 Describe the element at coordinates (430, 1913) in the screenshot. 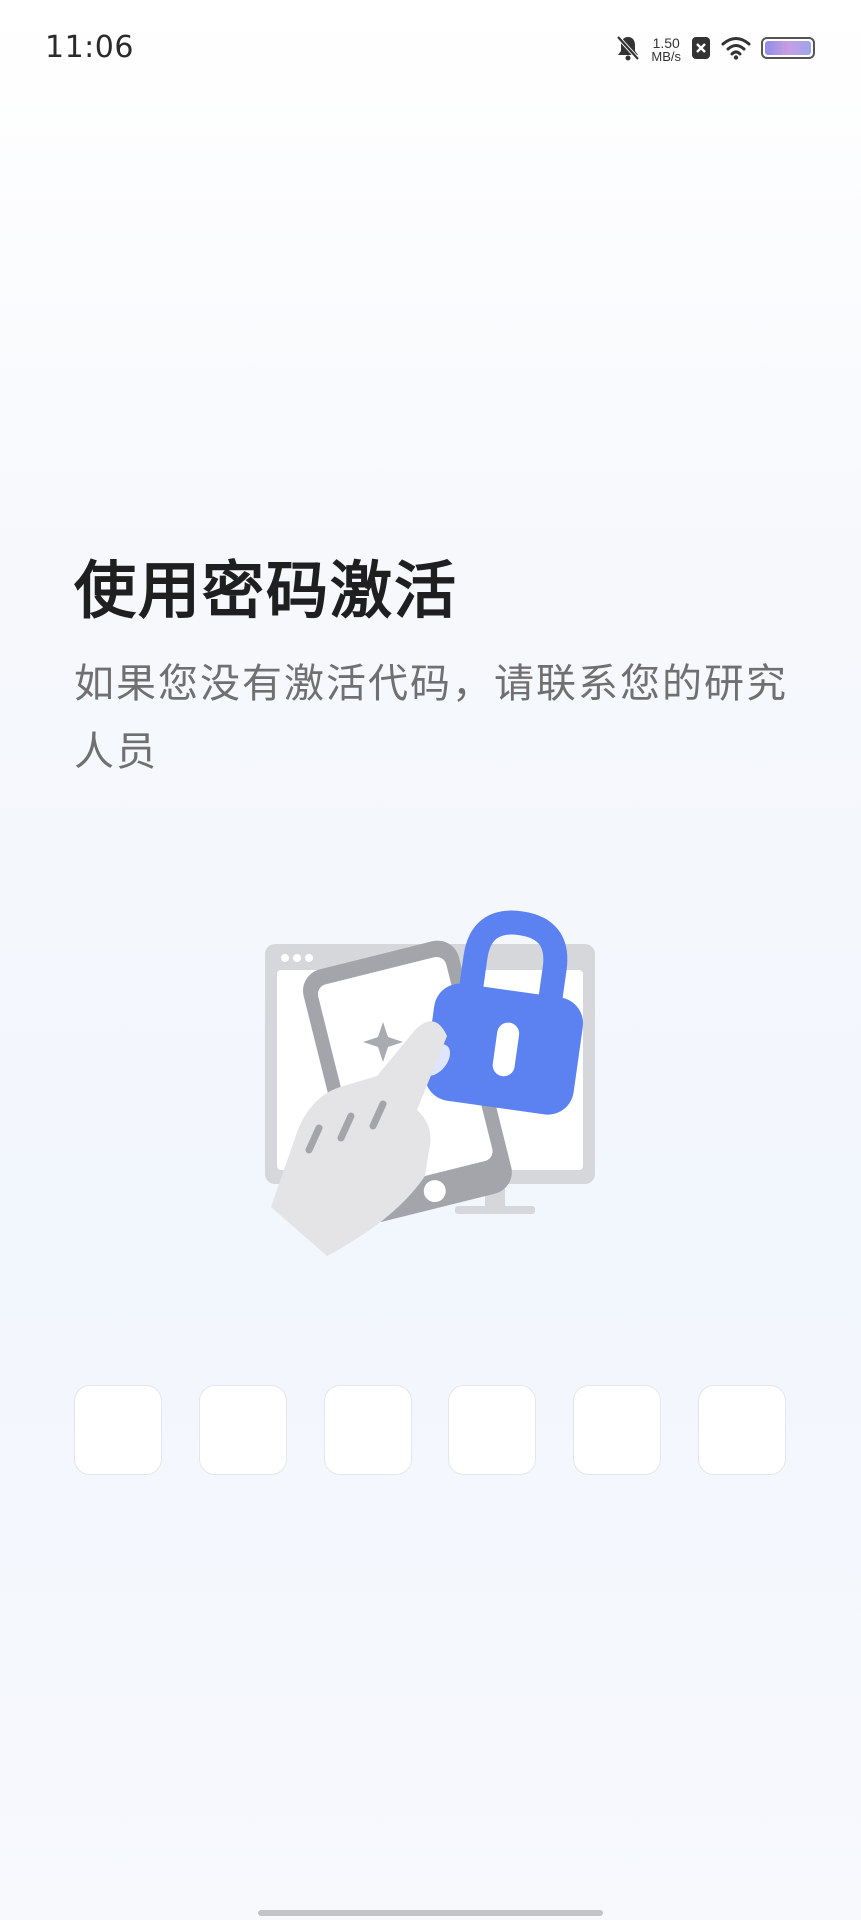

I see `home-indicator` at that location.